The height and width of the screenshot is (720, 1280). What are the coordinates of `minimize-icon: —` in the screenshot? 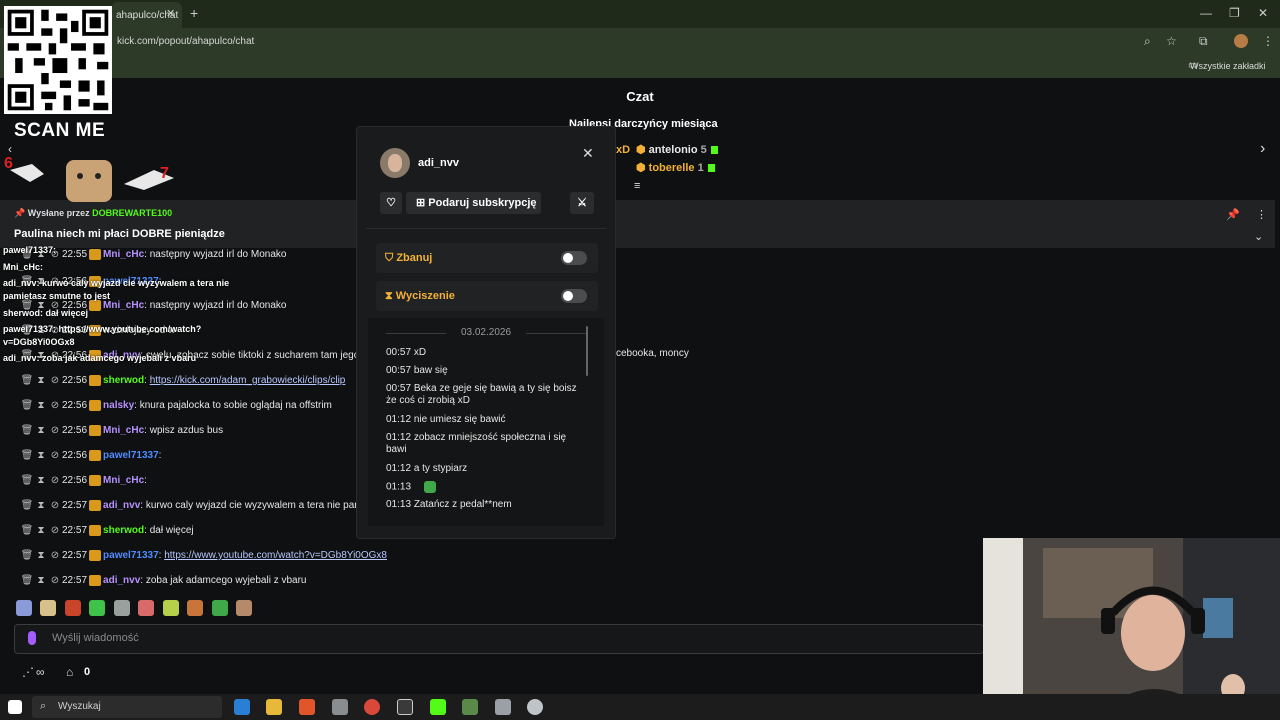 It's located at (1206, 13).